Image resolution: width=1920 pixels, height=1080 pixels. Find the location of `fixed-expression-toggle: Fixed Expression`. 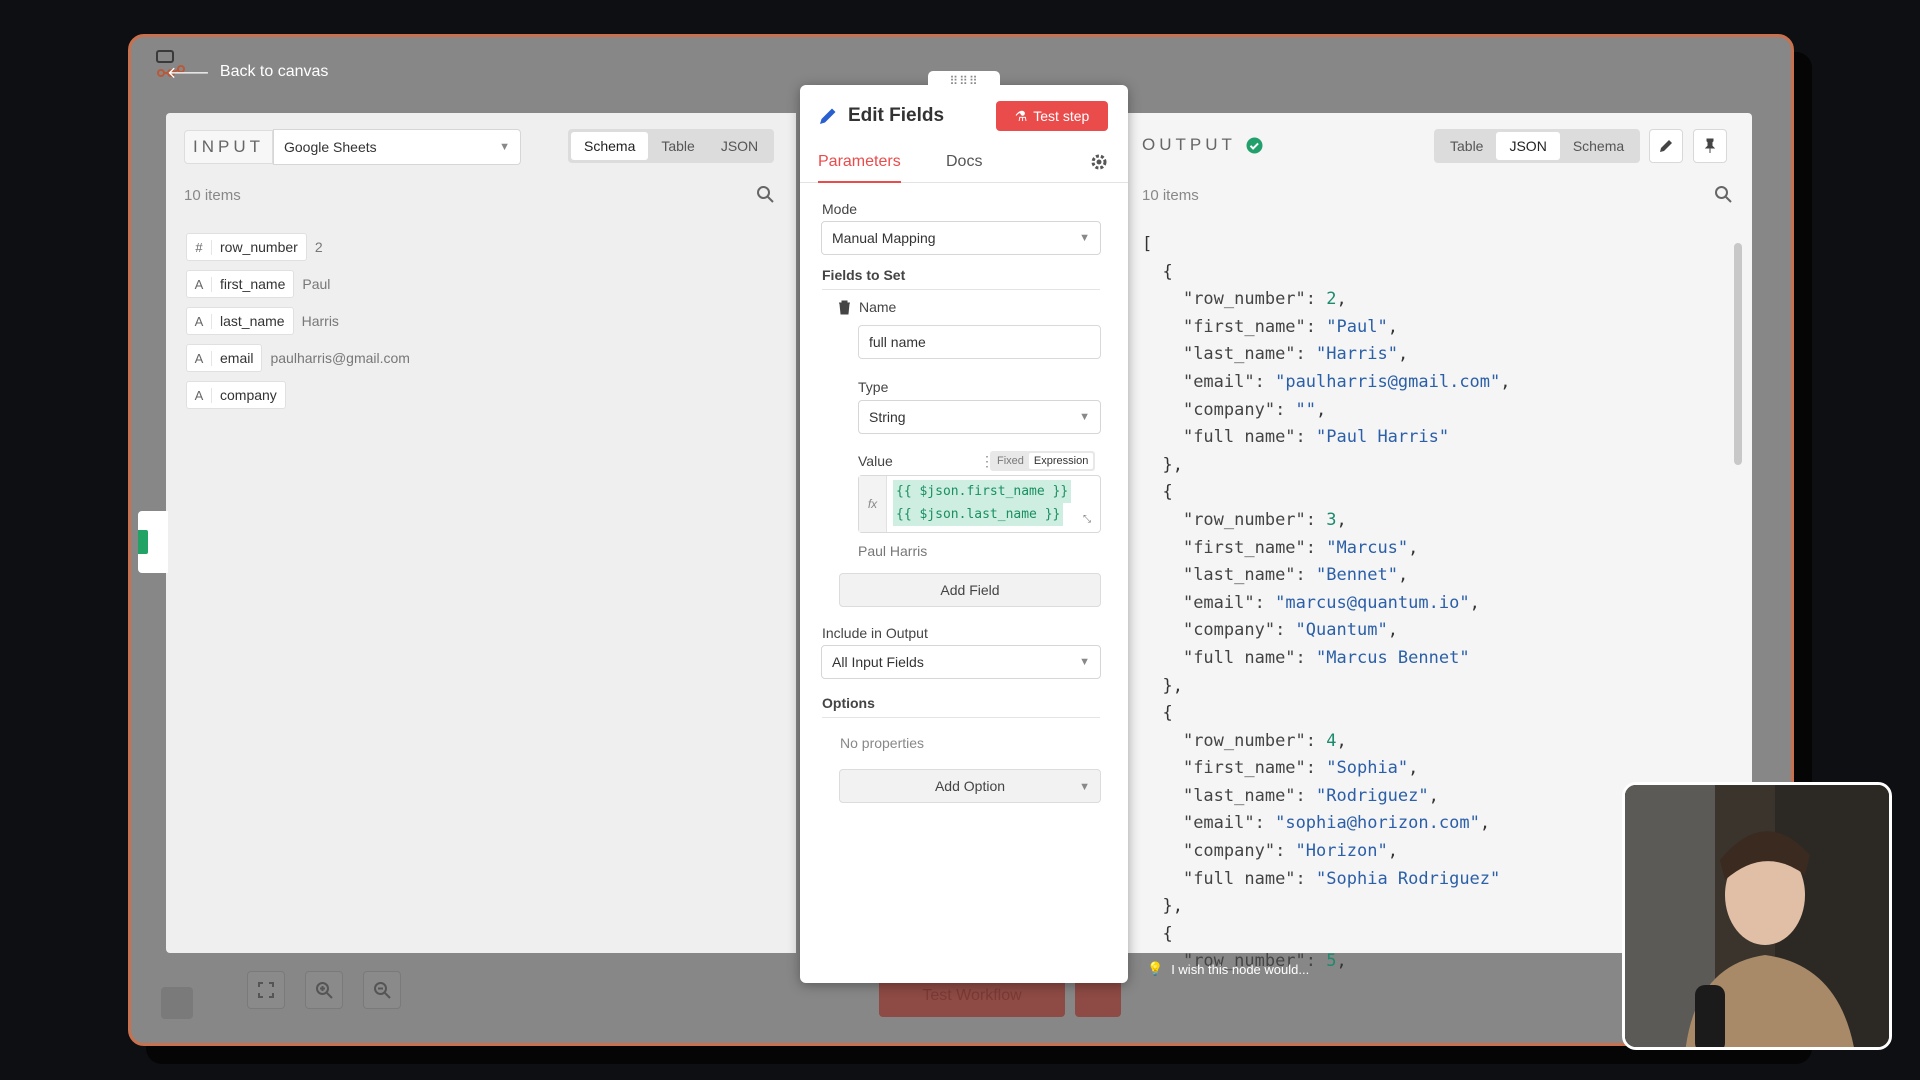

fixed-expression-toggle: Fixed Expression is located at coordinates (1043, 461).